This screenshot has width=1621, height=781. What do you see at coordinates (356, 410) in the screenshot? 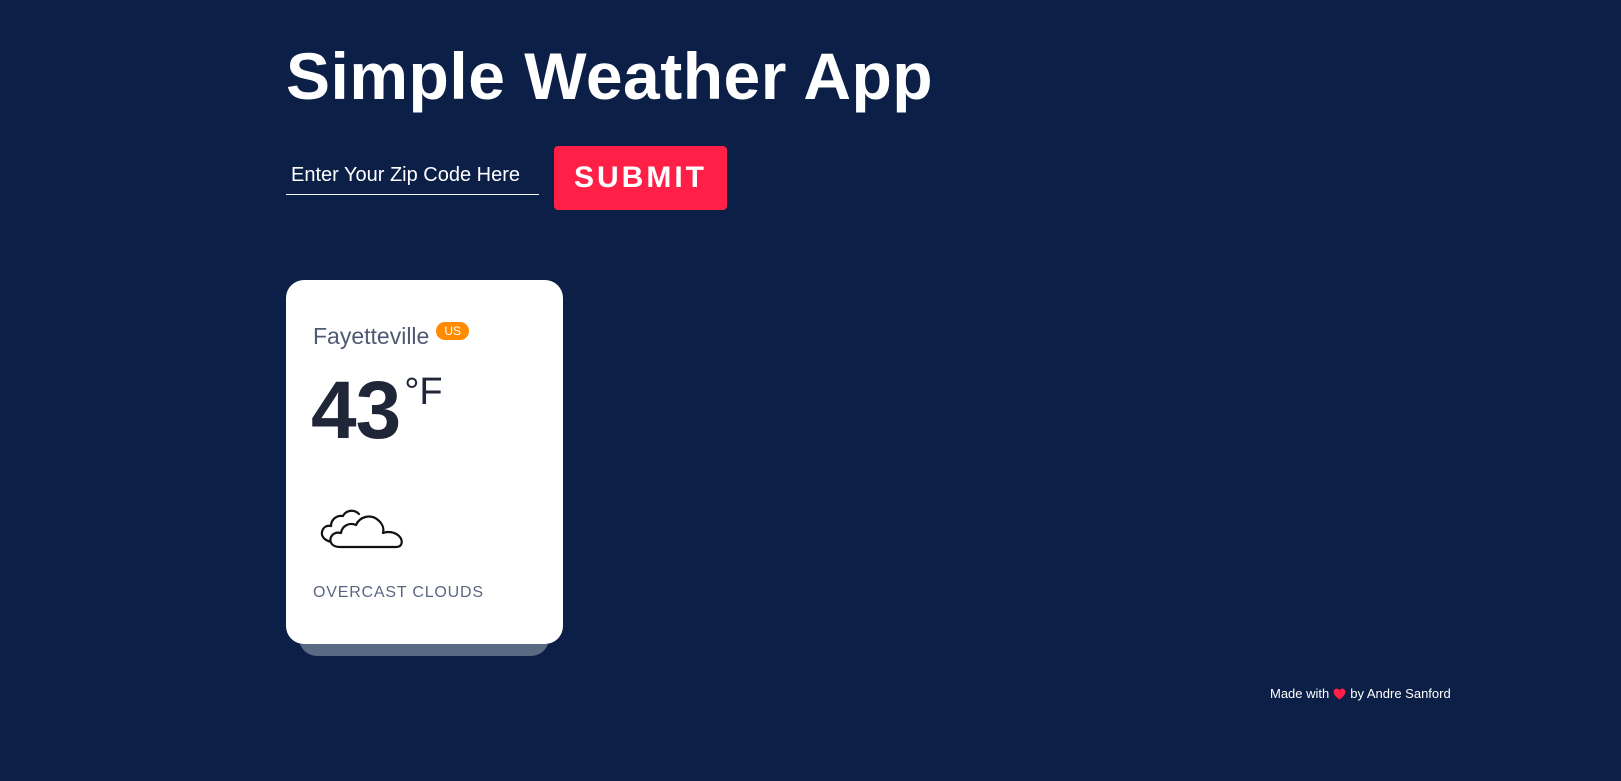
I see `temperature-value: 43` at bounding box center [356, 410].